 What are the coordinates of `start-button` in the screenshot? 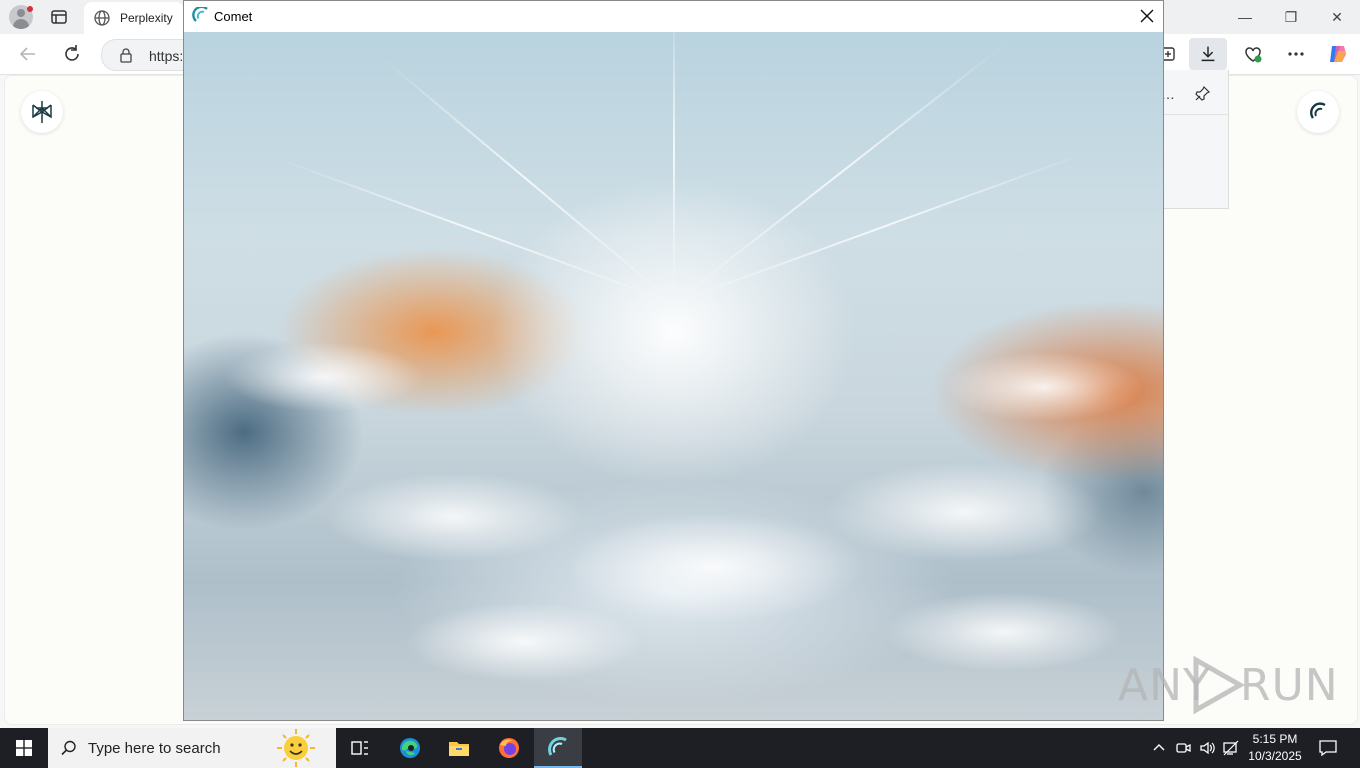 It's located at (24, 748).